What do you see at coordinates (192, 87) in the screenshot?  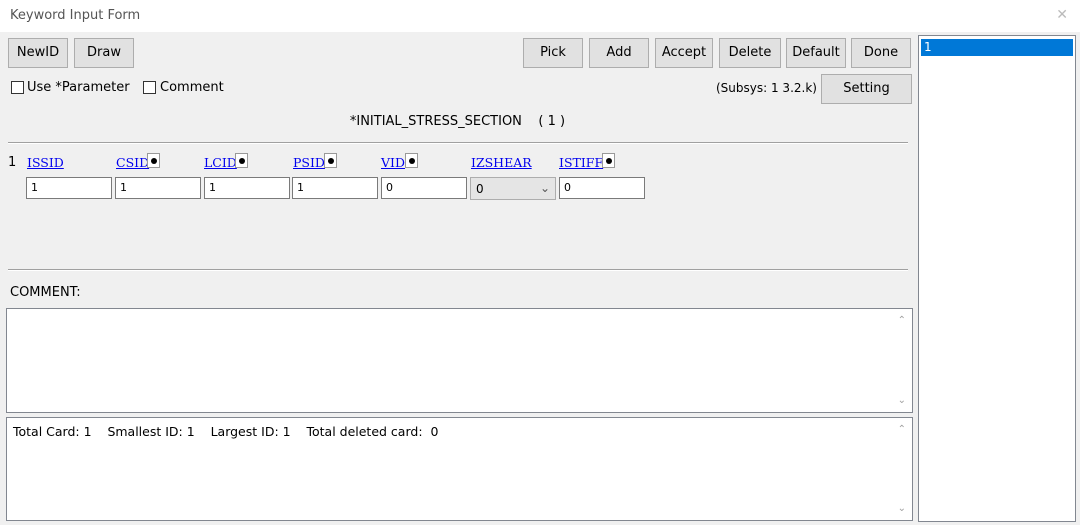 I see `comment-checkbox-label: Comment` at bounding box center [192, 87].